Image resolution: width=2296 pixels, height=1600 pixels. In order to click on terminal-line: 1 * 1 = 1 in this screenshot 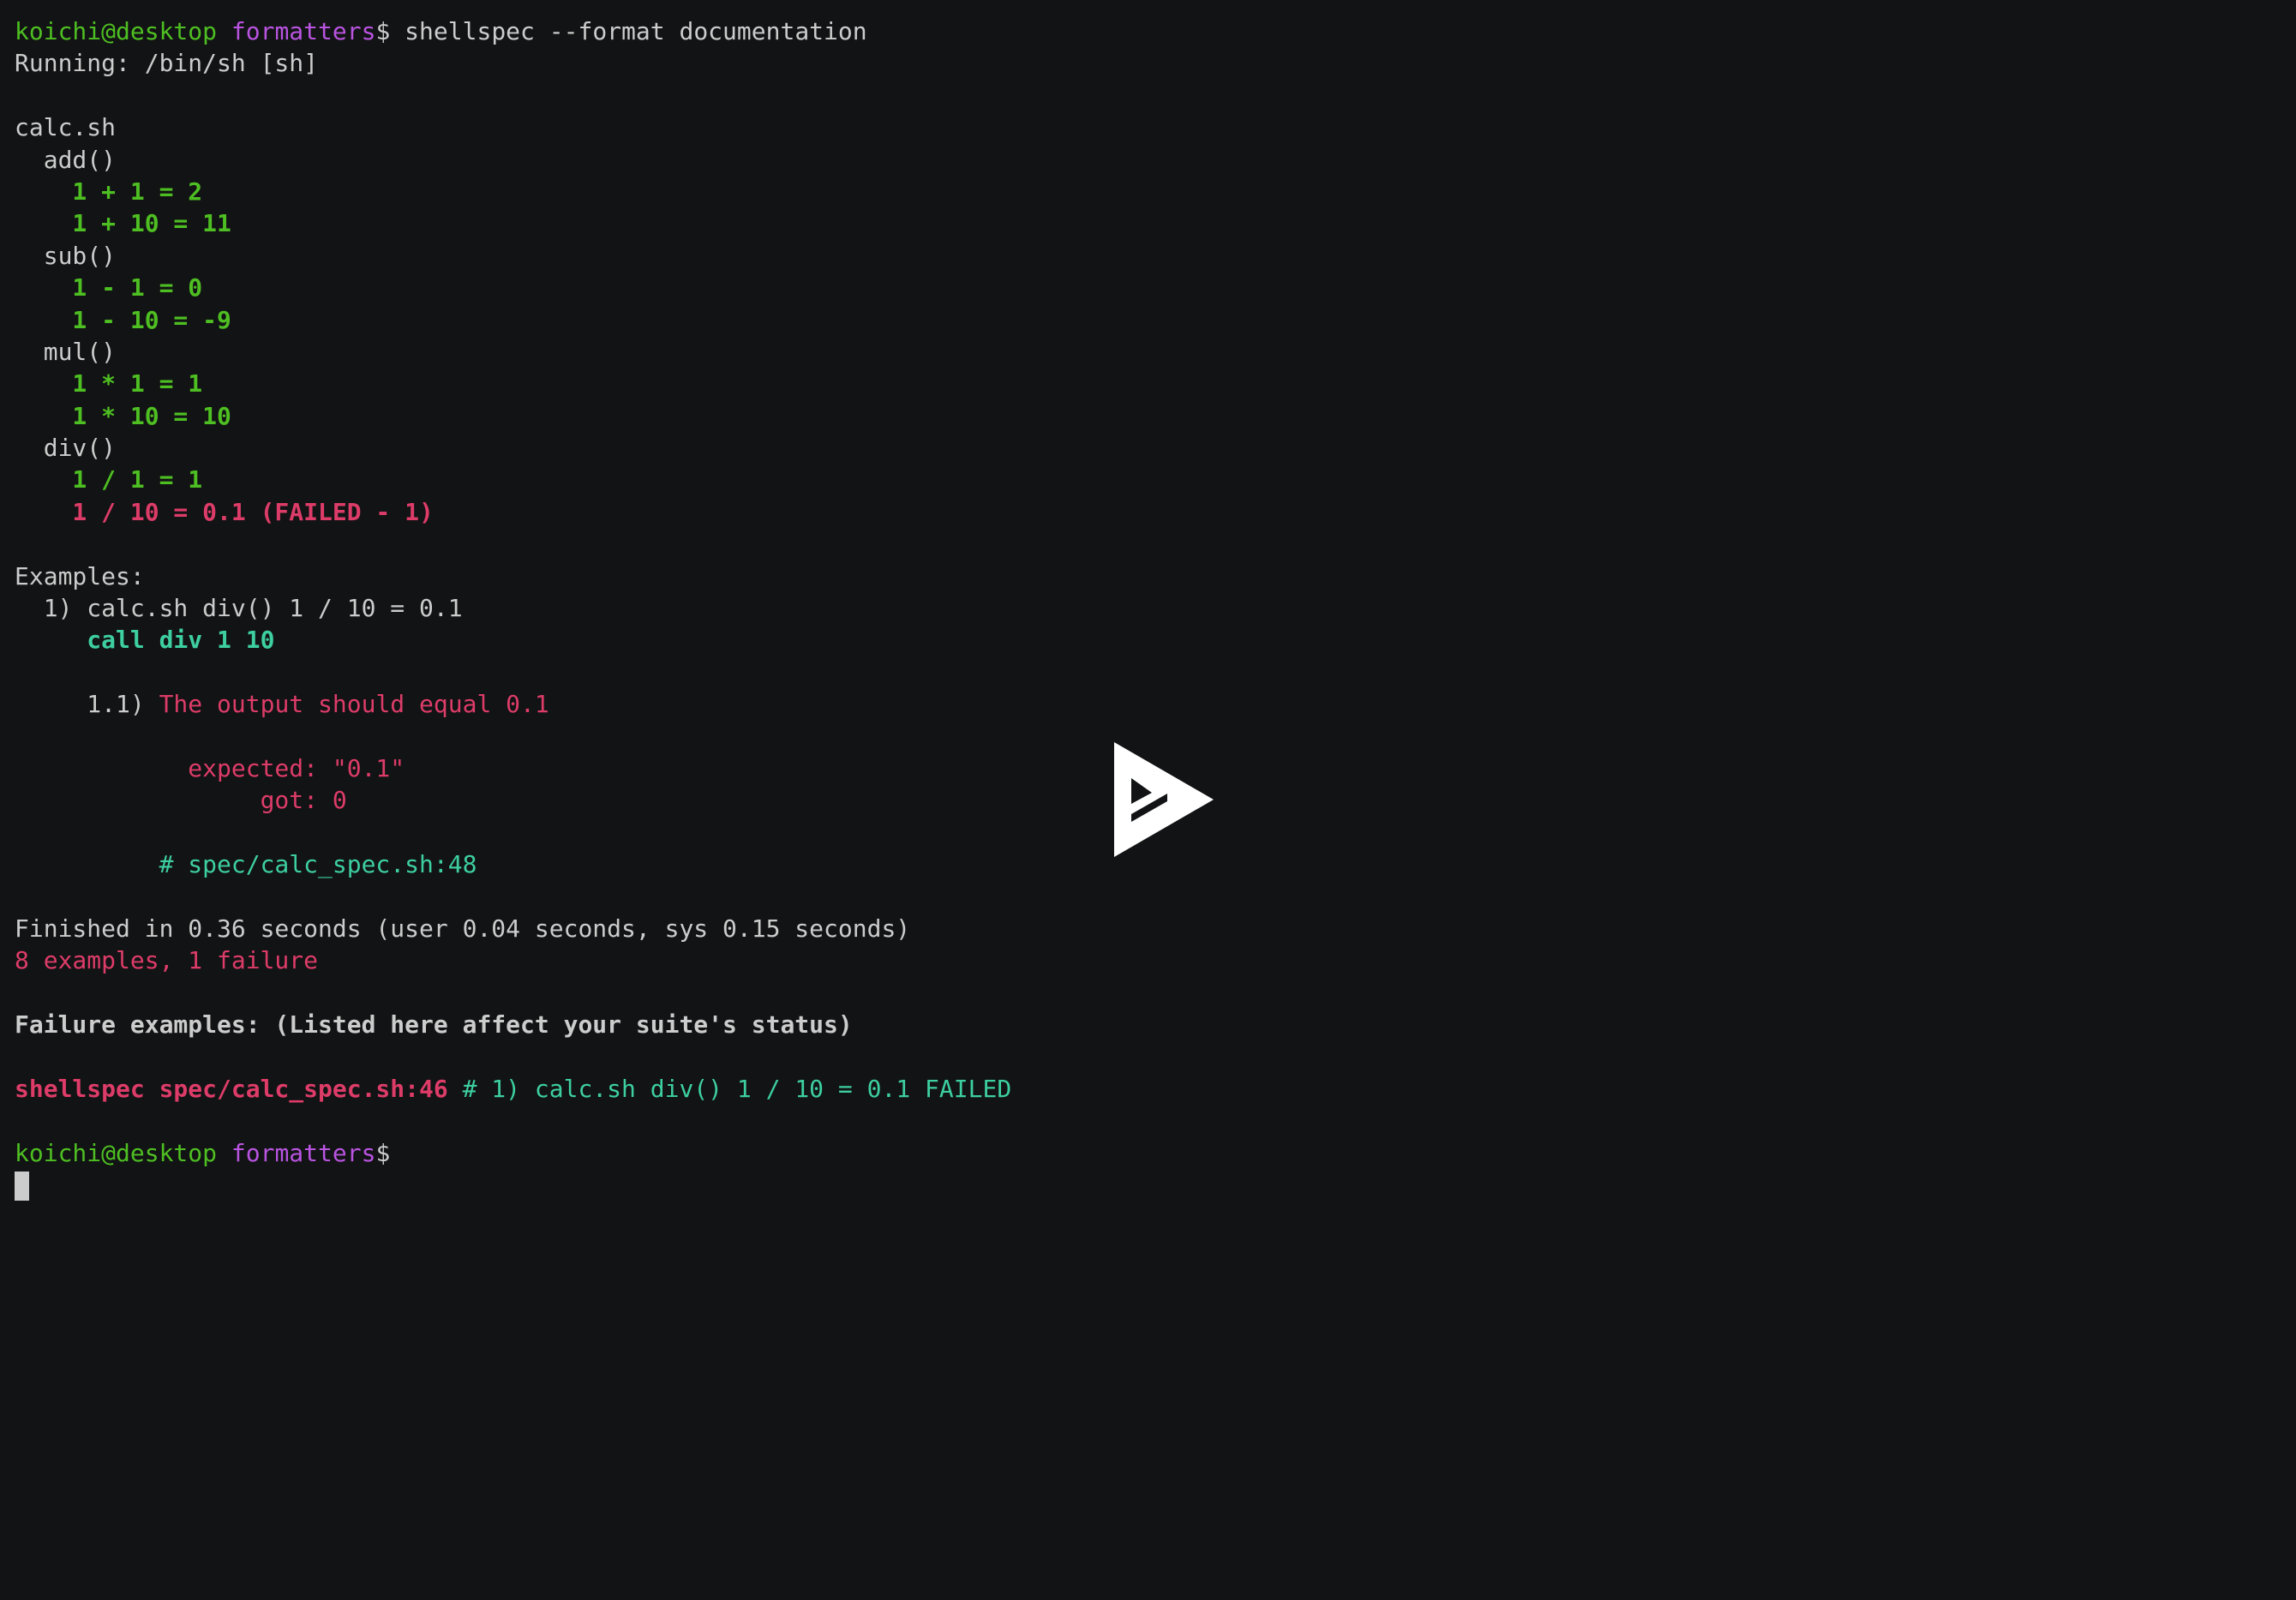, I will do `click(513, 383)`.